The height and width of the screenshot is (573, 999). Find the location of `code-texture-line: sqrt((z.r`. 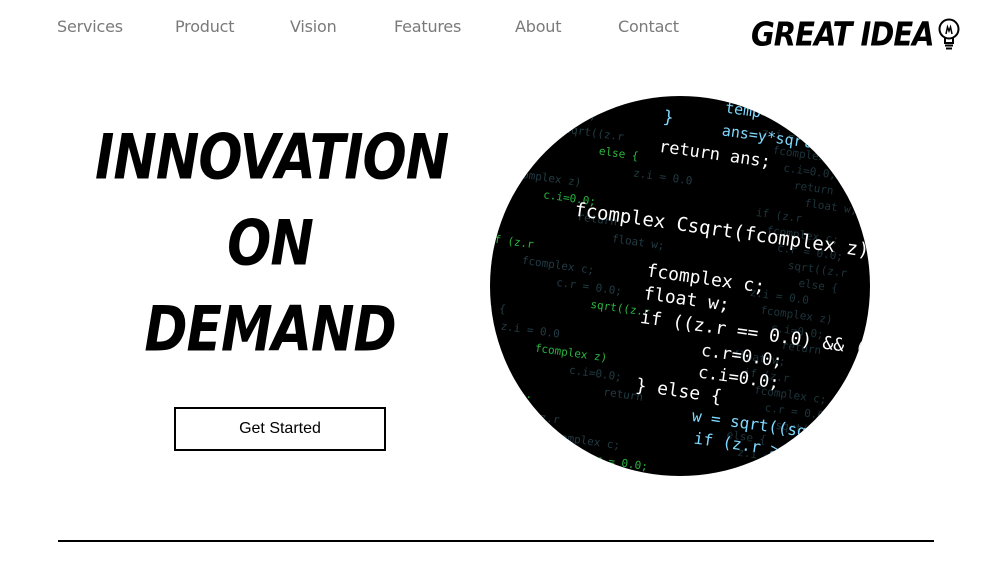

code-texture-line: sqrt((z.r is located at coordinates (594, 132).